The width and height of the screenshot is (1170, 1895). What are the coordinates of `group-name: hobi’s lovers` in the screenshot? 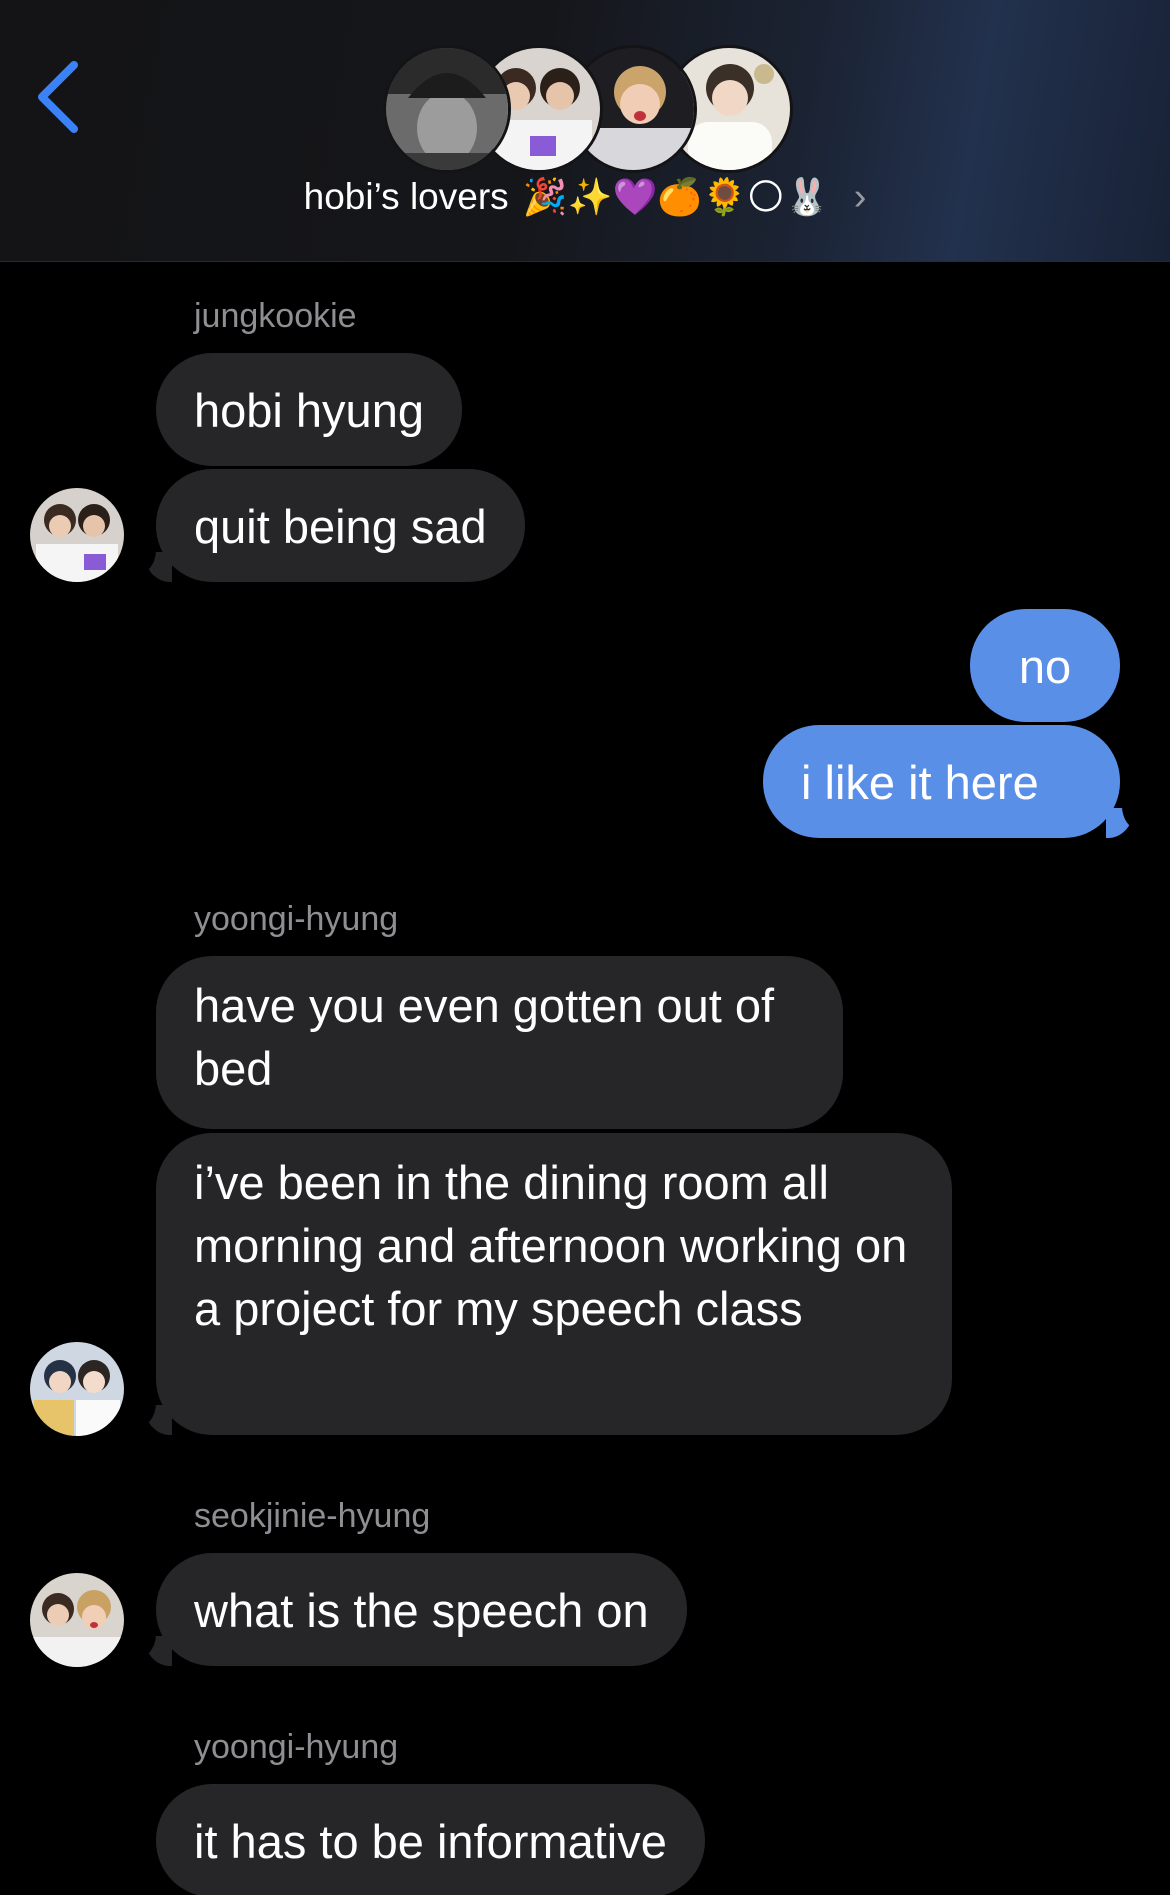 It's located at (406, 196).